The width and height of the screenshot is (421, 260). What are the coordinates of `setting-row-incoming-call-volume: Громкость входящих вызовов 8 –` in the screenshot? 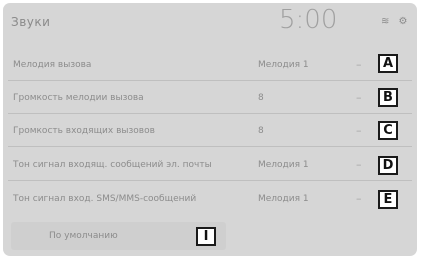 It's located at (210, 132).